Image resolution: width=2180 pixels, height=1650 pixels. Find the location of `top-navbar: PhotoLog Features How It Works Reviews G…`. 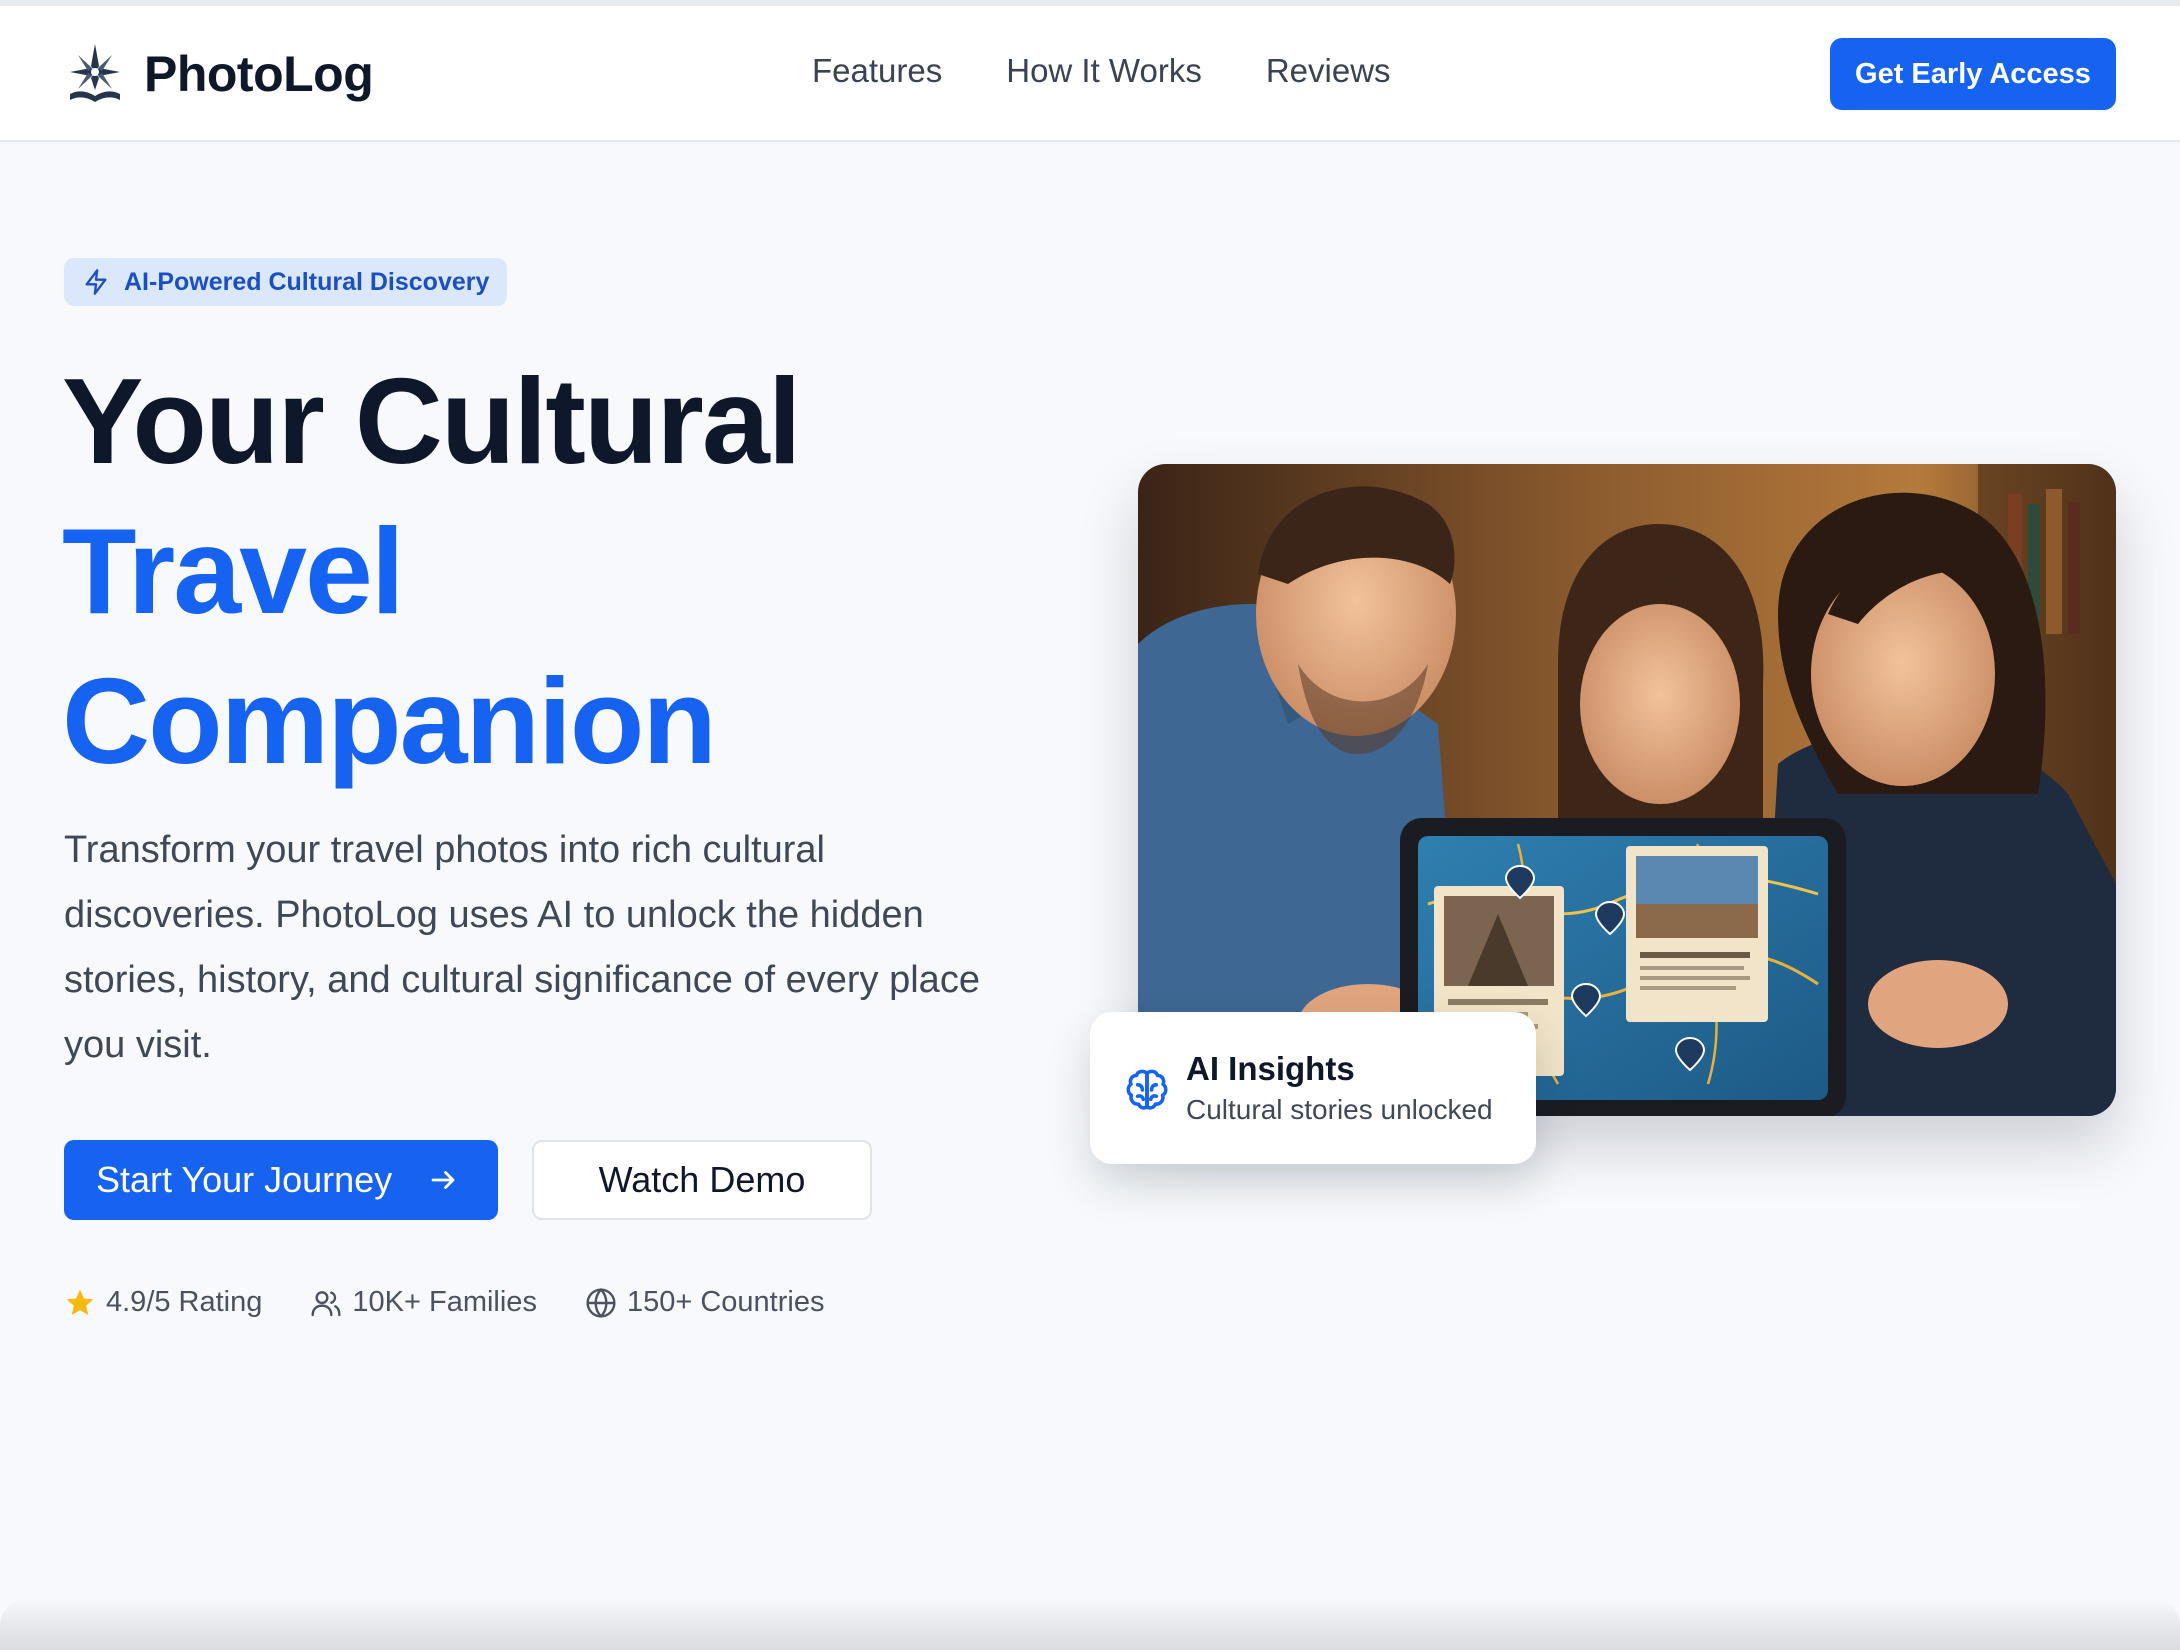

top-navbar: PhotoLog Features How It Works Reviews G… is located at coordinates (1090, 74).